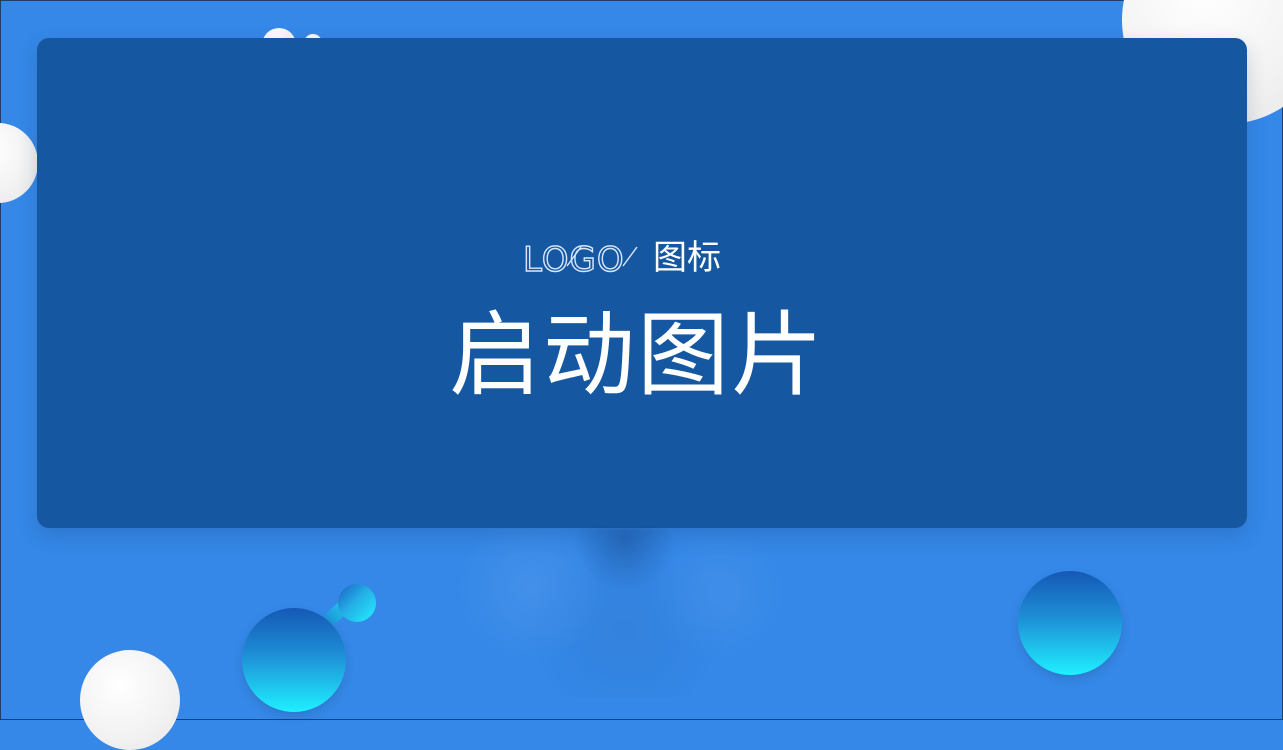 The image size is (1283, 750). Describe the element at coordinates (130, 700) in the screenshot. I see `bottom-left-white-circle` at that location.